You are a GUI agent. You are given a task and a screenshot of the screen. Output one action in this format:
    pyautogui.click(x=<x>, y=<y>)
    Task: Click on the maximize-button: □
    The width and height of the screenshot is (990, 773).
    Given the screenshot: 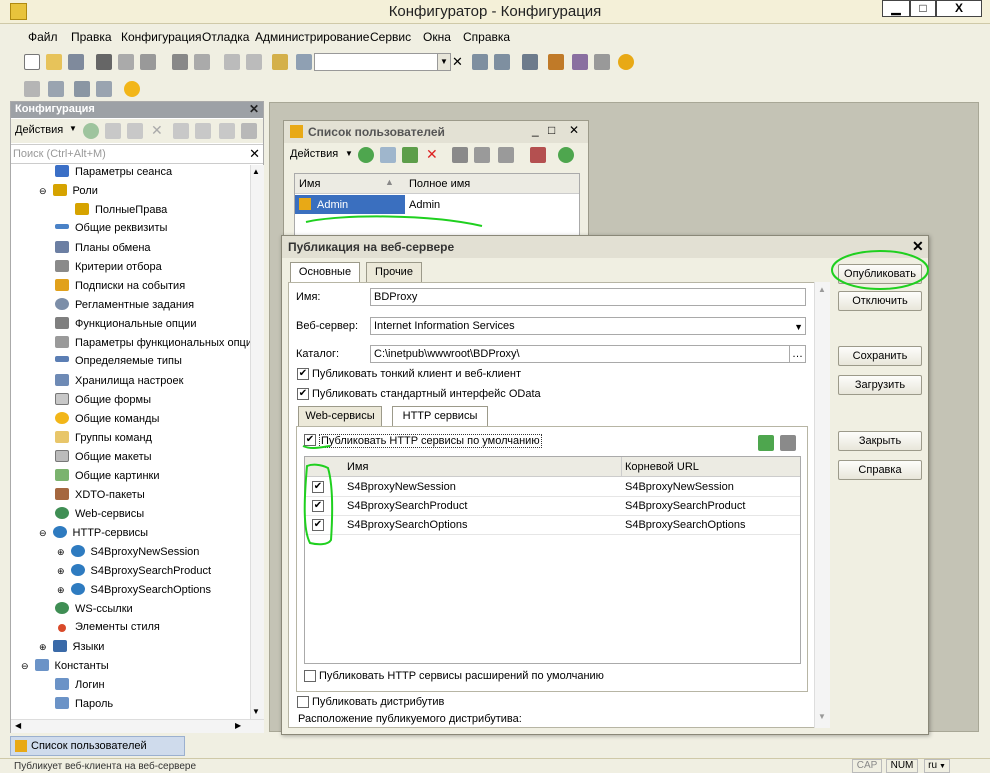 What is the action you would take?
    pyautogui.click(x=923, y=8)
    